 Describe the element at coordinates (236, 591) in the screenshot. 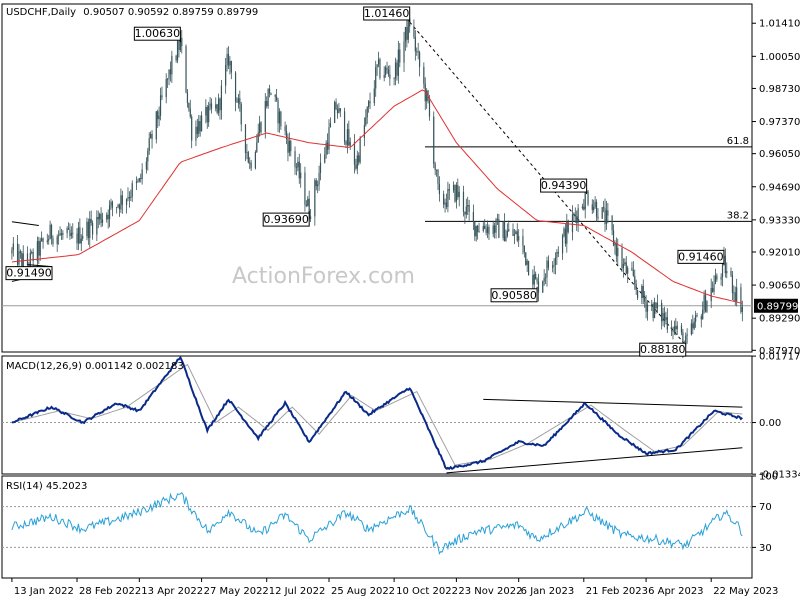

I see `x-tick-label: 27 May 2022` at that location.